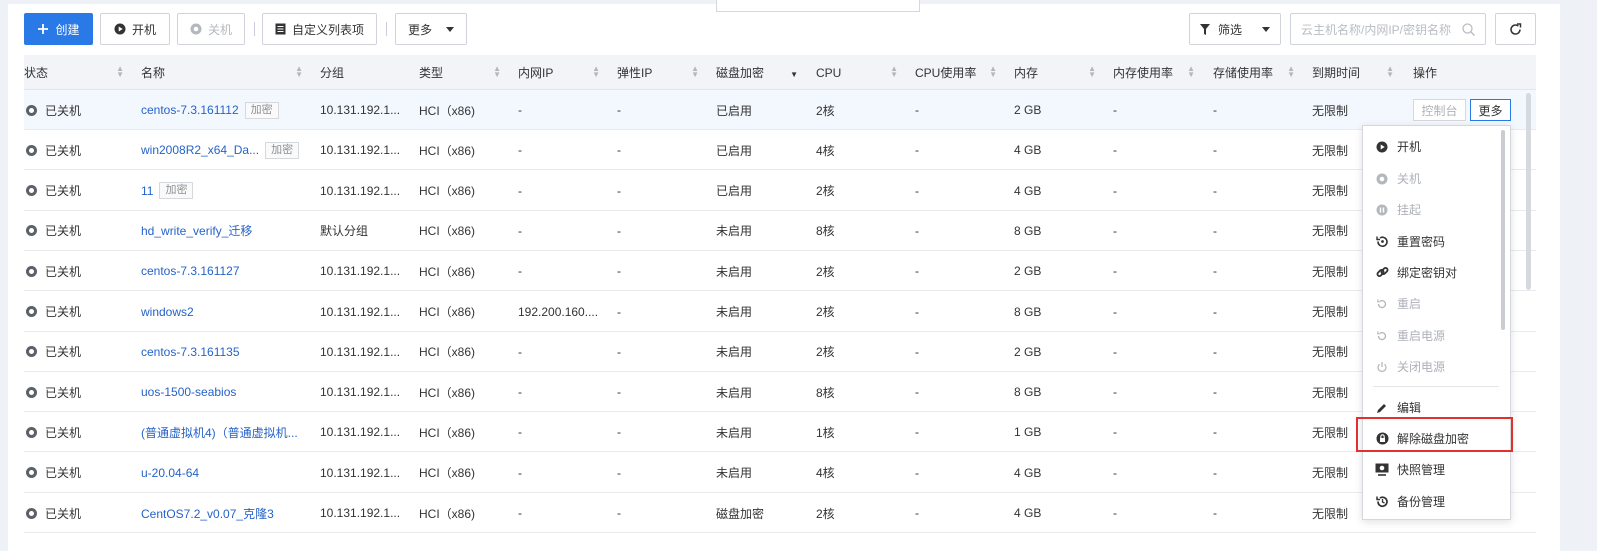 This screenshot has height=551, width=1597. I want to click on cell-memory: 8 GB, so click(1028, 311).